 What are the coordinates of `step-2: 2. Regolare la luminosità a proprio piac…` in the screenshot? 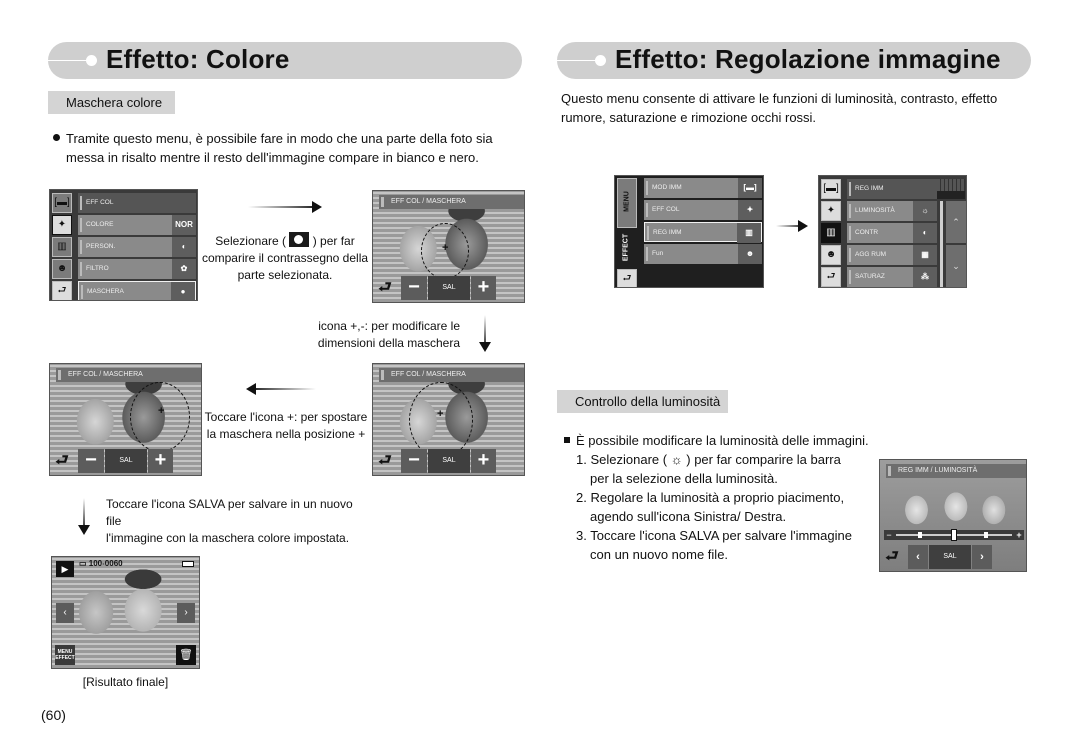 It's located at (710, 497).